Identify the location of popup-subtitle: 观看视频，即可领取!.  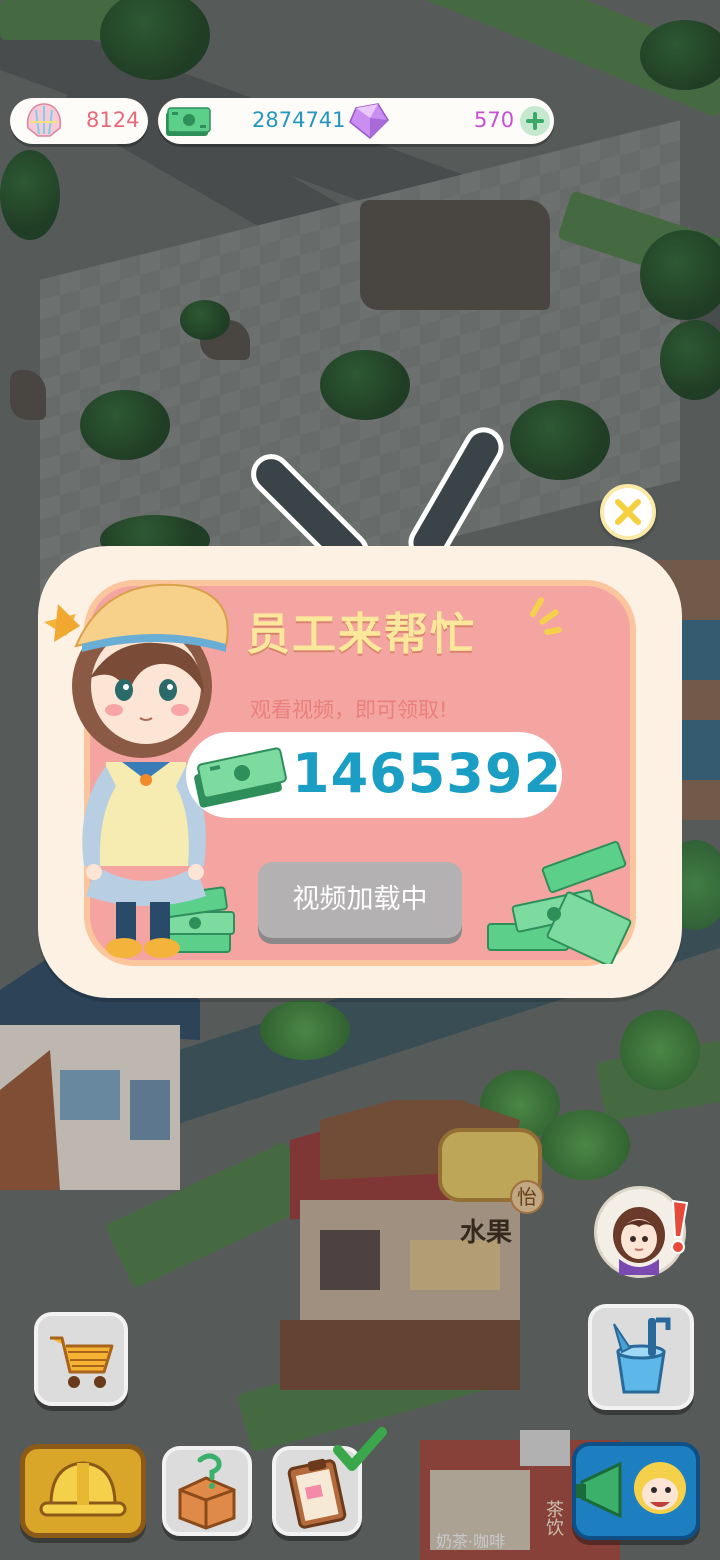
(349, 710).